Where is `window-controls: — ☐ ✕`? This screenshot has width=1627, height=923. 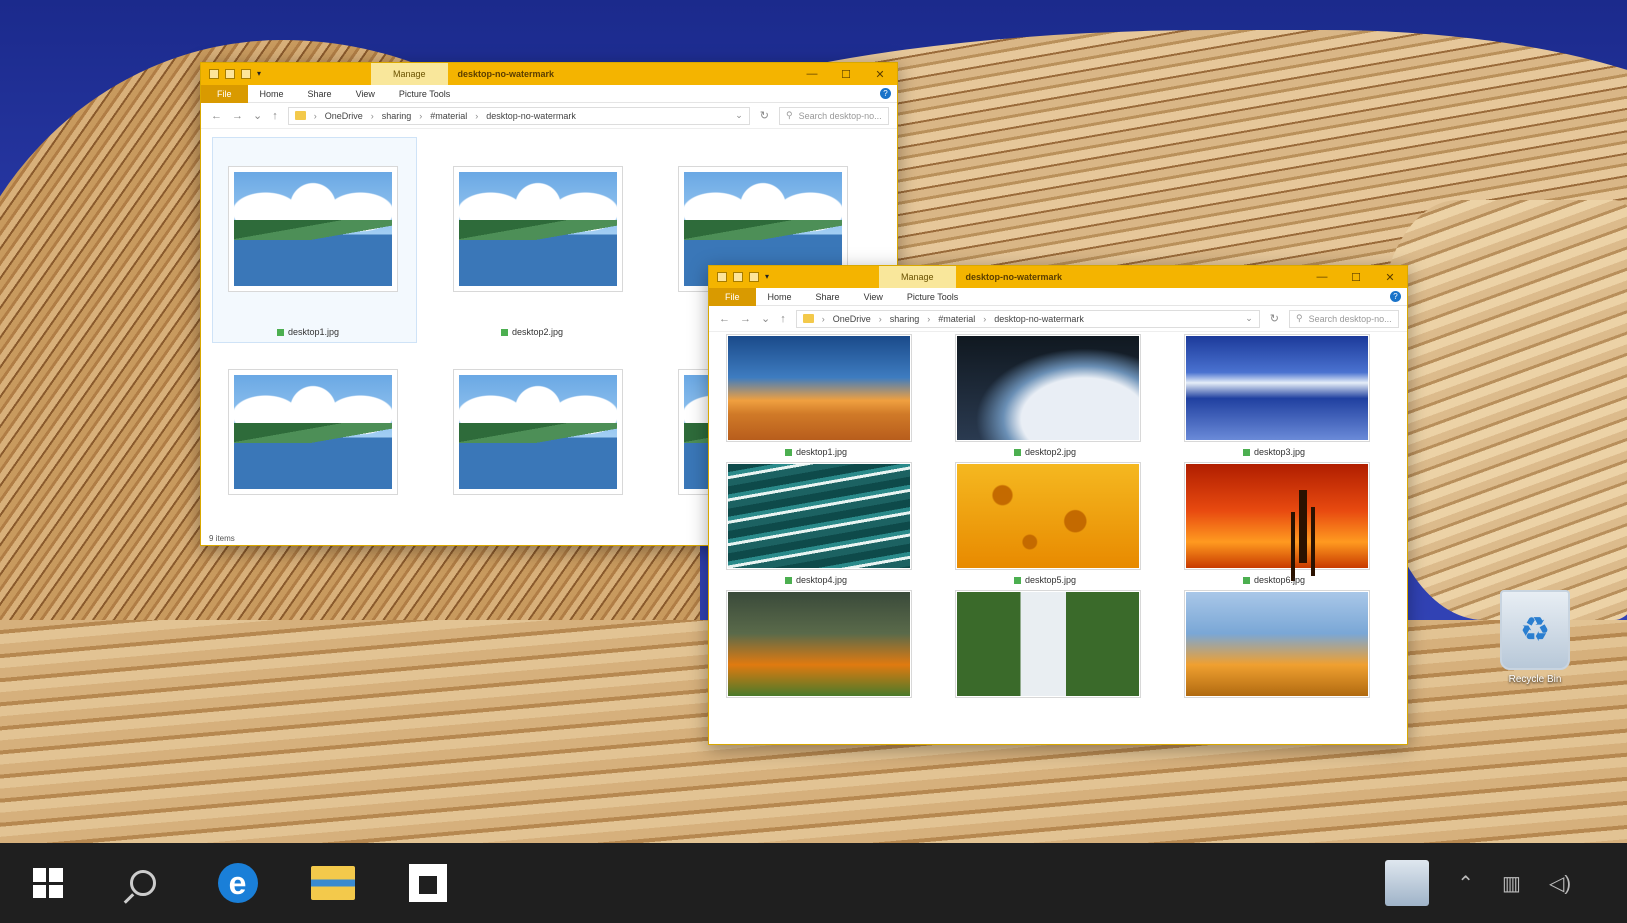
window-controls: — ☐ ✕ is located at coordinates (846, 74).